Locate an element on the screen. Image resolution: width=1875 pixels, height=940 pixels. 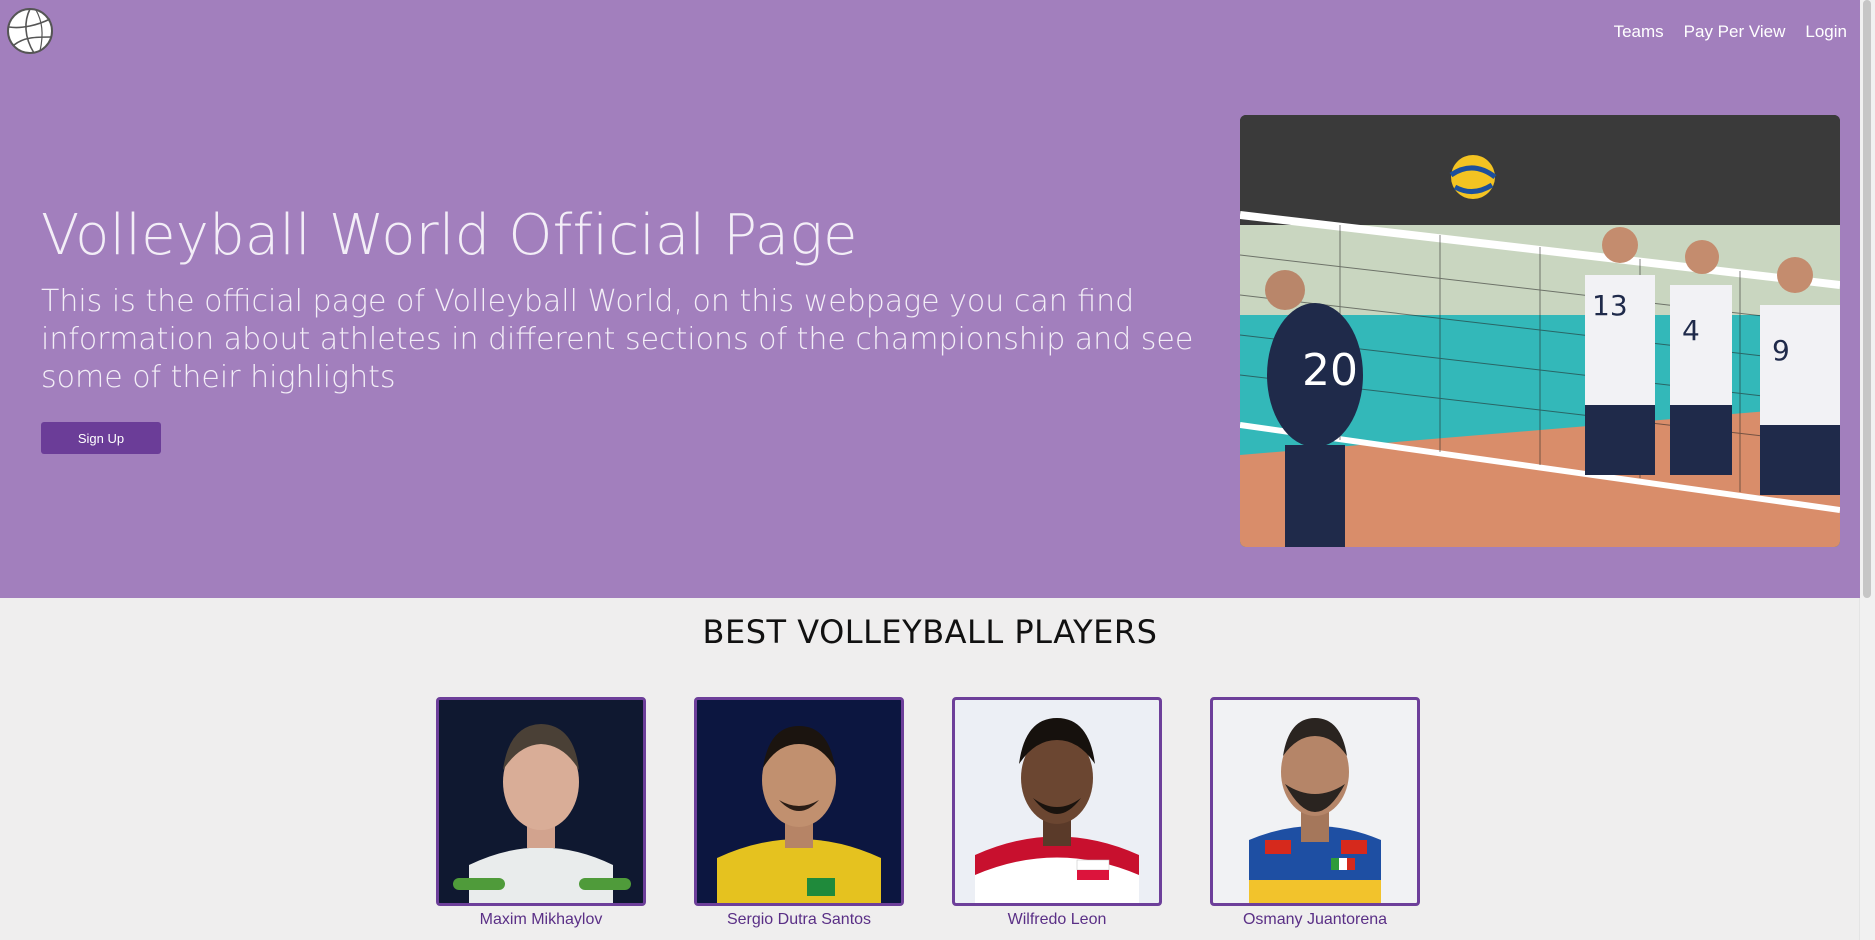
svg-text: 20 is located at coordinates (1330, 370).